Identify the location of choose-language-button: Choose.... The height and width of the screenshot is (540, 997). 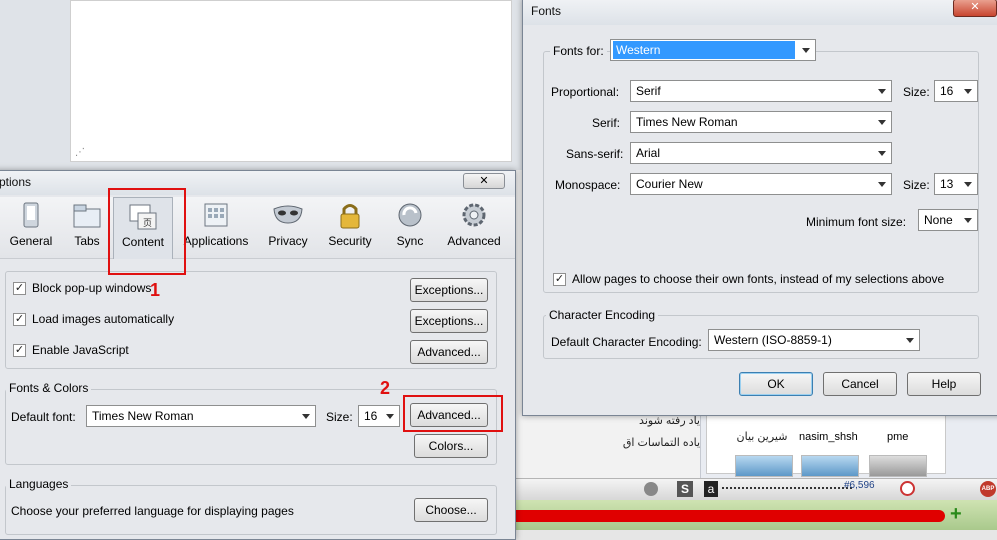
(451, 510).